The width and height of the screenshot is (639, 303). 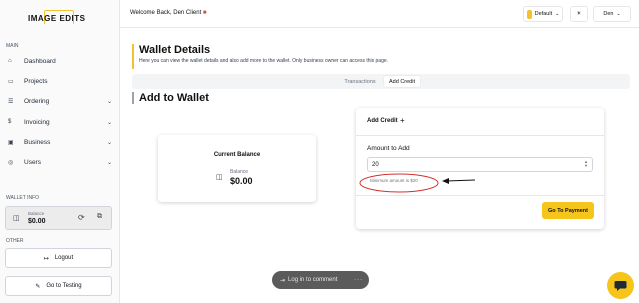 What do you see at coordinates (360, 81) in the screenshot?
I see `tab-transactions: Transactions` at bounding box center [360, 81].